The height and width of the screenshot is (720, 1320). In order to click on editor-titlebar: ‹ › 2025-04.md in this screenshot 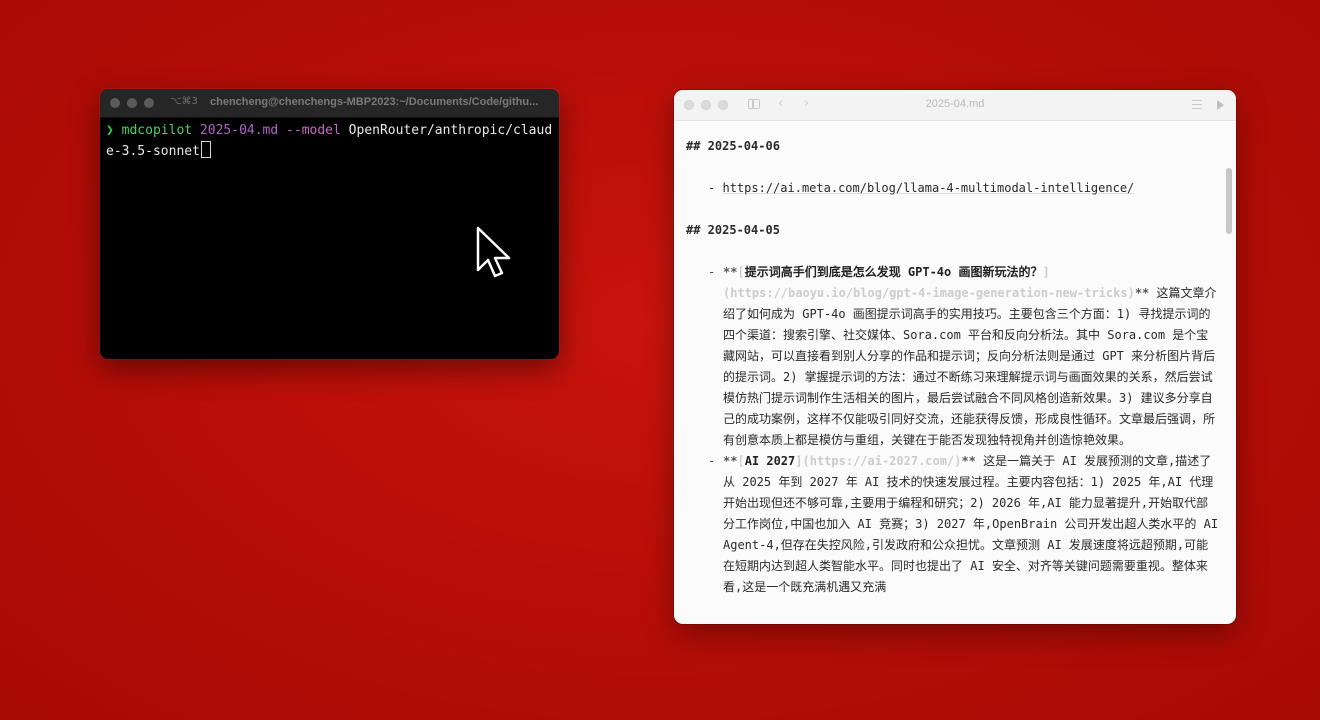, I will do `click(955, 105)`.